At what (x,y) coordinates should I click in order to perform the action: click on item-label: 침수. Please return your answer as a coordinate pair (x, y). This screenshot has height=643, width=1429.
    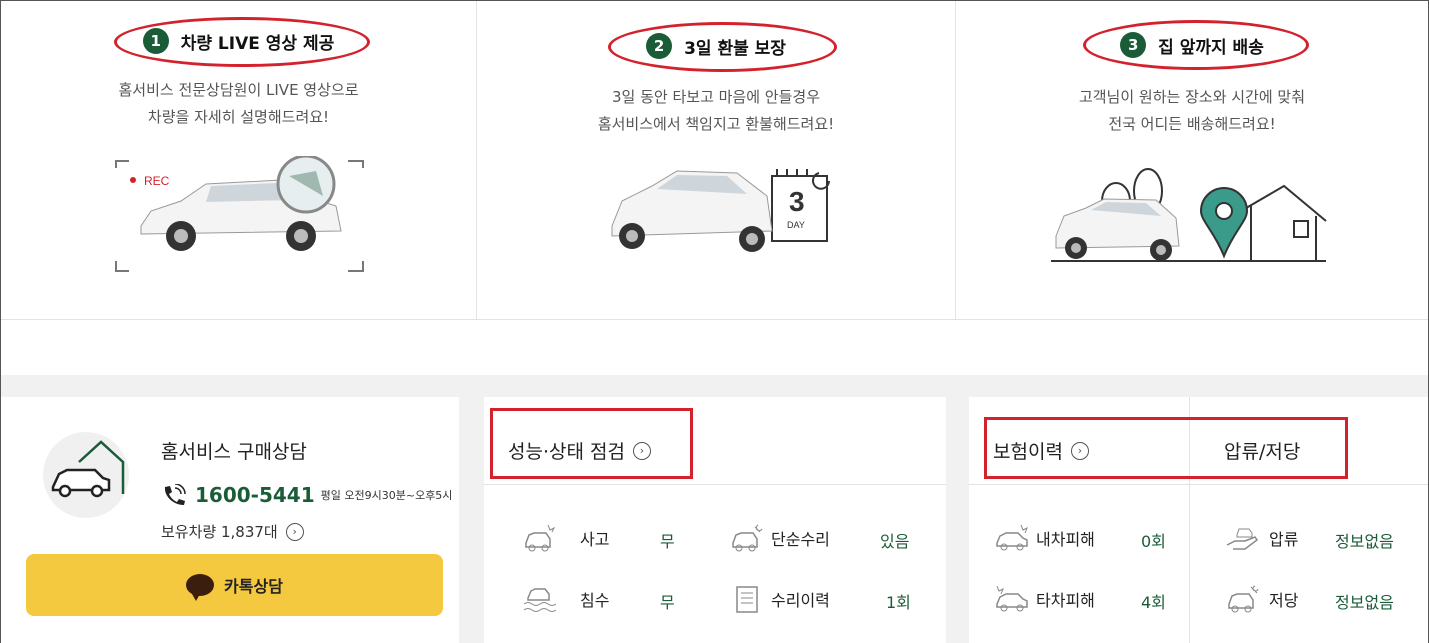
    Looking at the image, I should click on (595, 600).